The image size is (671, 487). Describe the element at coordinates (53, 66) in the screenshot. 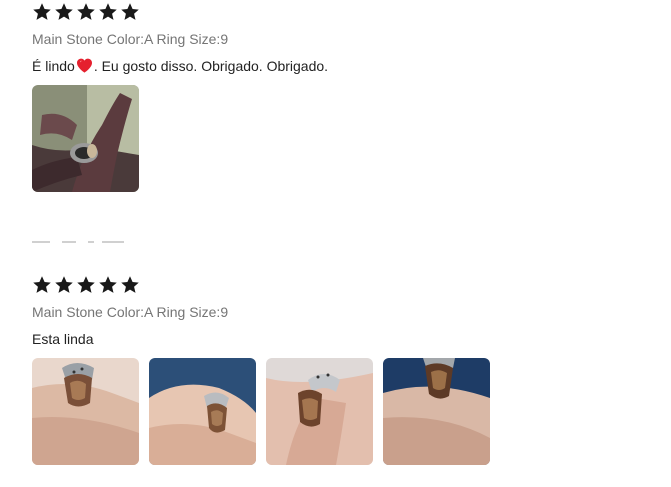

I see `review-text-part: É lindo` at that location.